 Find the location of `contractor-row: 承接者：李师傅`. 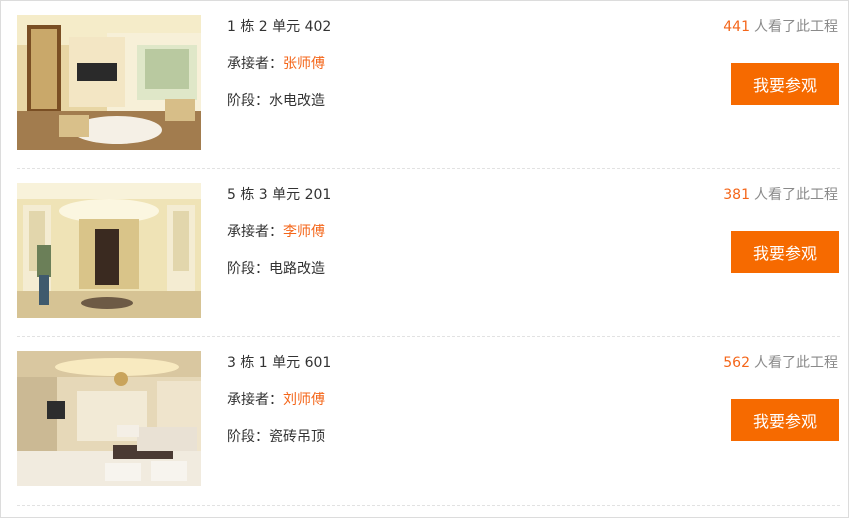

contractor-row: 承接者：李师傅 is located at coordinates (276, 231).